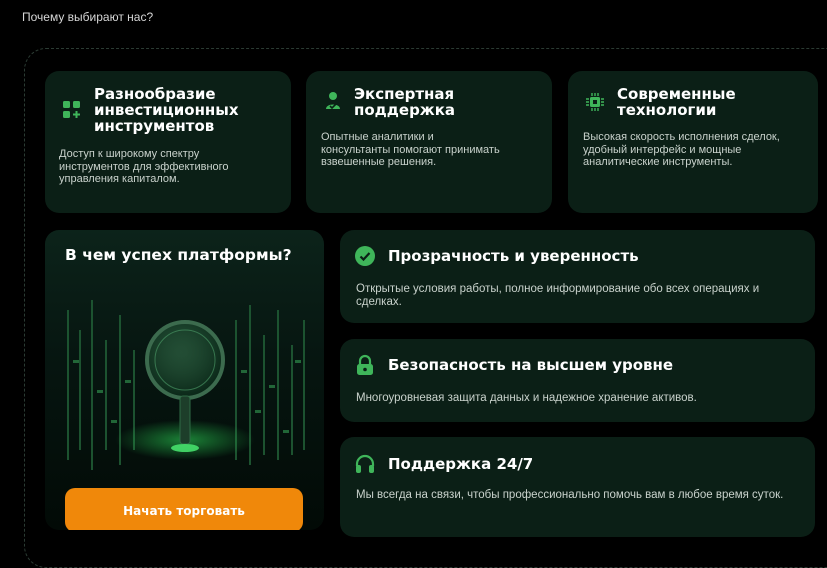 Image resolution: width=827 pixels, height=568 pixels. Describe the element at coordinates (405, 102) in the screenshot. I see `card-title: Экспертная поддержка` at that location.